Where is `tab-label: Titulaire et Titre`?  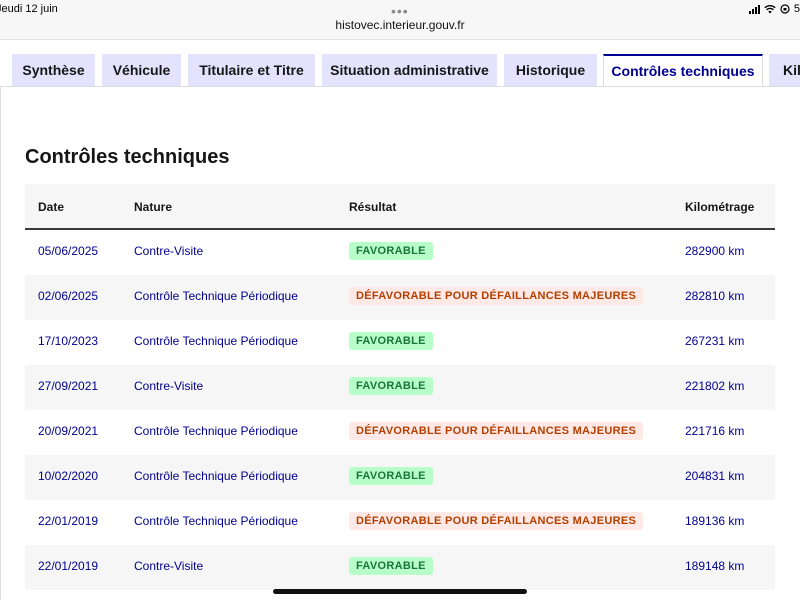
tab-label: Titulaire et Titre is located at coordinates (251, 70).